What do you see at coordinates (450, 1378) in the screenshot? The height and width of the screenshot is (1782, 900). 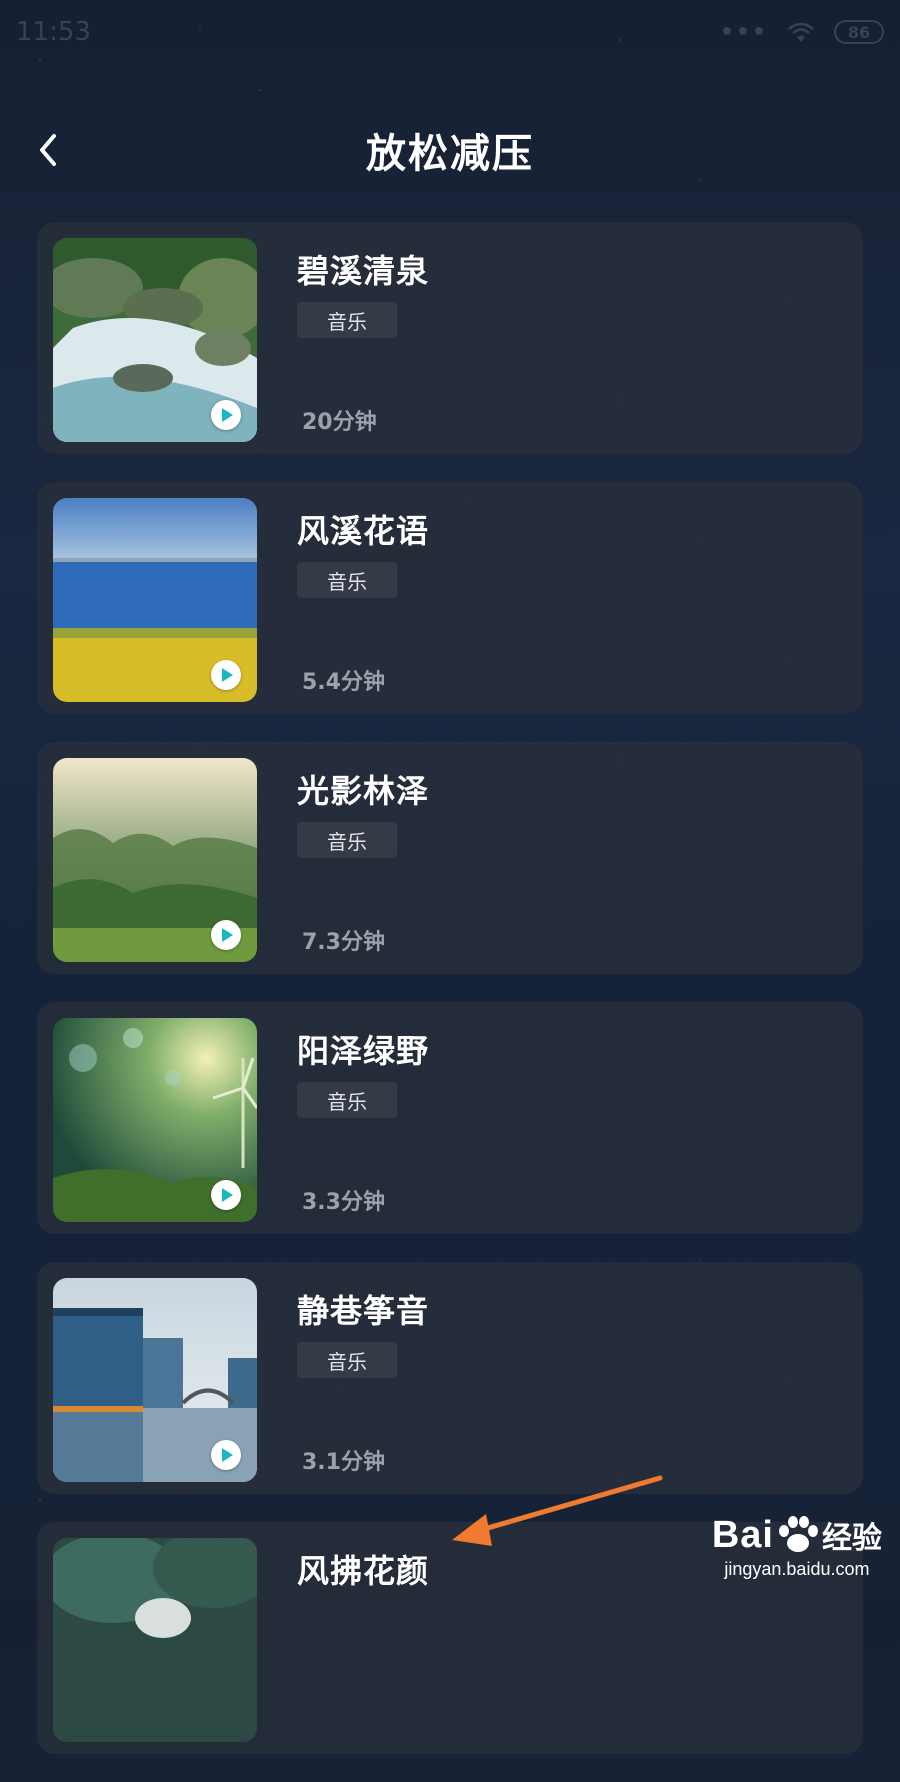 I see `list-item: 静巷筝音 音乐 3.1分钟` at bounding box center [450, 1378].